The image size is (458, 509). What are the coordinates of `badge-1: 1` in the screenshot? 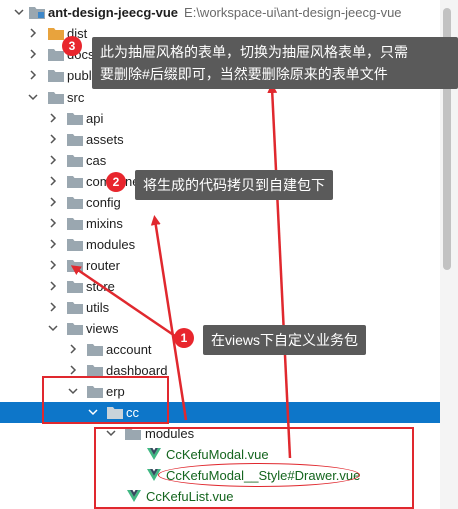 It's located at (184, 338).